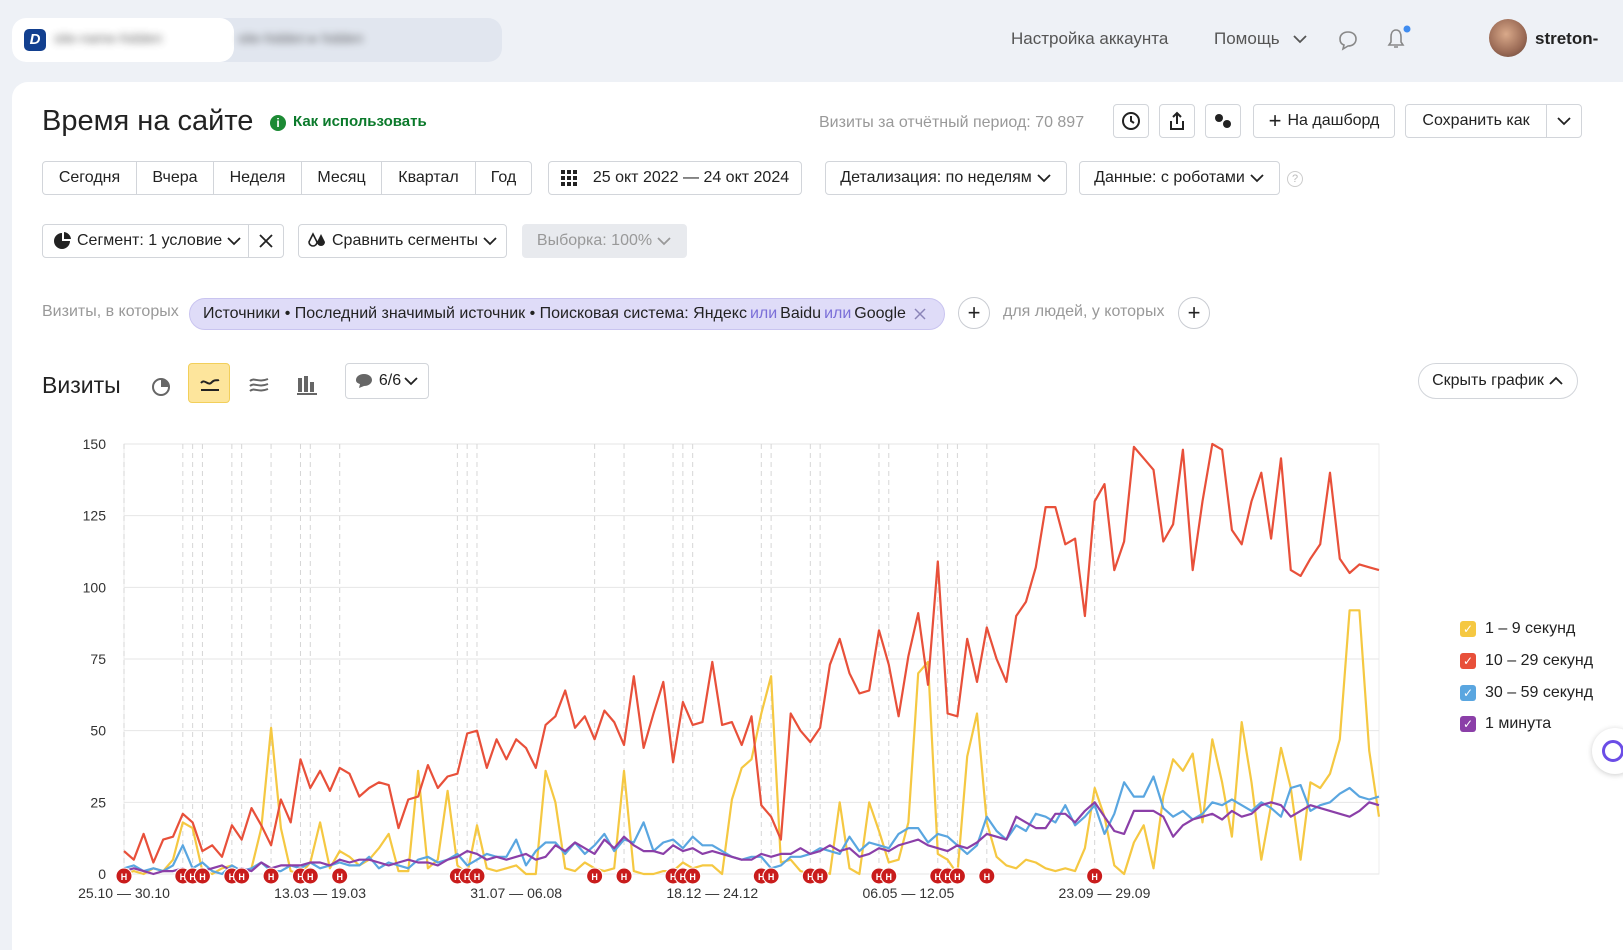 The width and height of the screenshot is (1623, 950). Describe the element at coordinates (428, 178) in the screenshot. I see `period-quarter: Квартал` at that location.